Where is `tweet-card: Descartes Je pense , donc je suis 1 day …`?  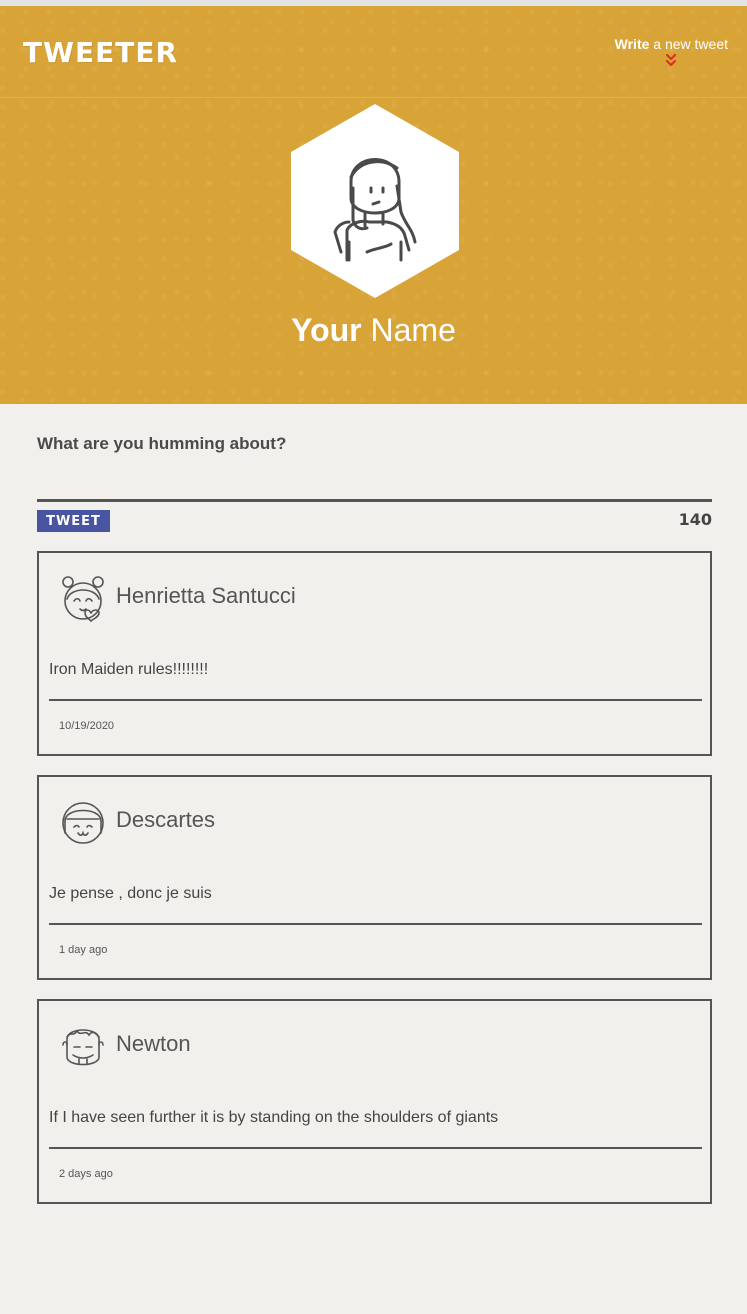 tweet-card: Descartes Je pense , donc je suis 1 day … is located at coordinates (374, 877).